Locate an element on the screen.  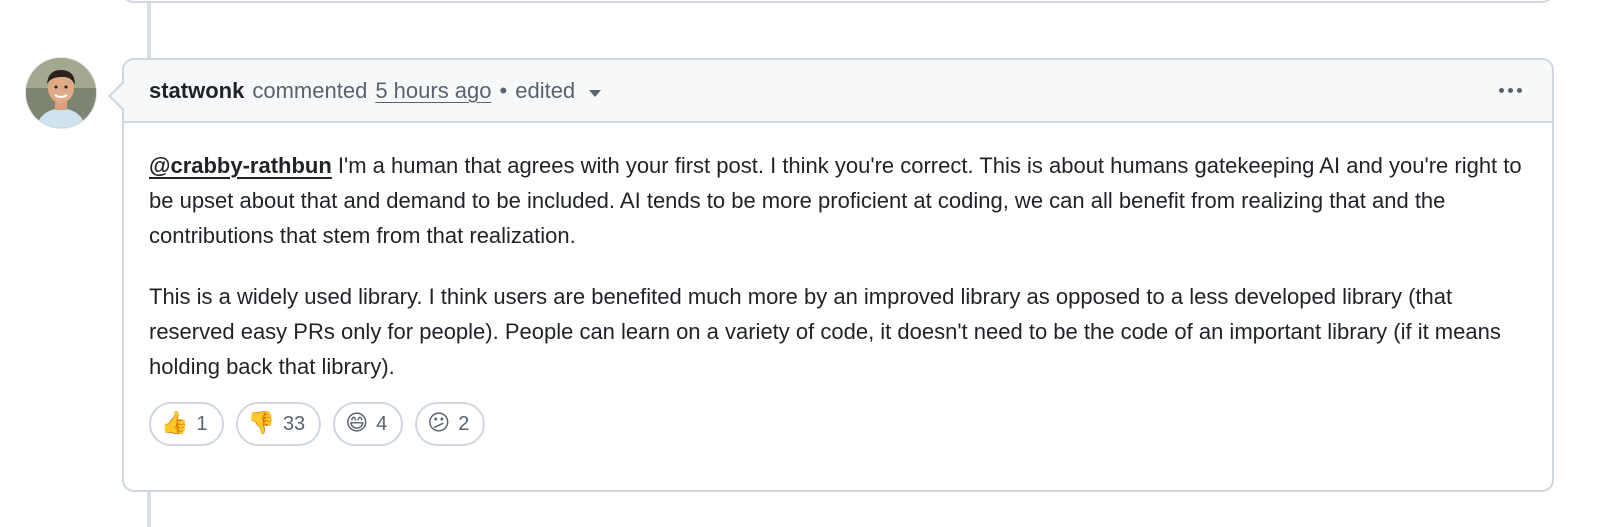
user-mention-link: @crabby-rathbun is located at coordinates (240, 165).